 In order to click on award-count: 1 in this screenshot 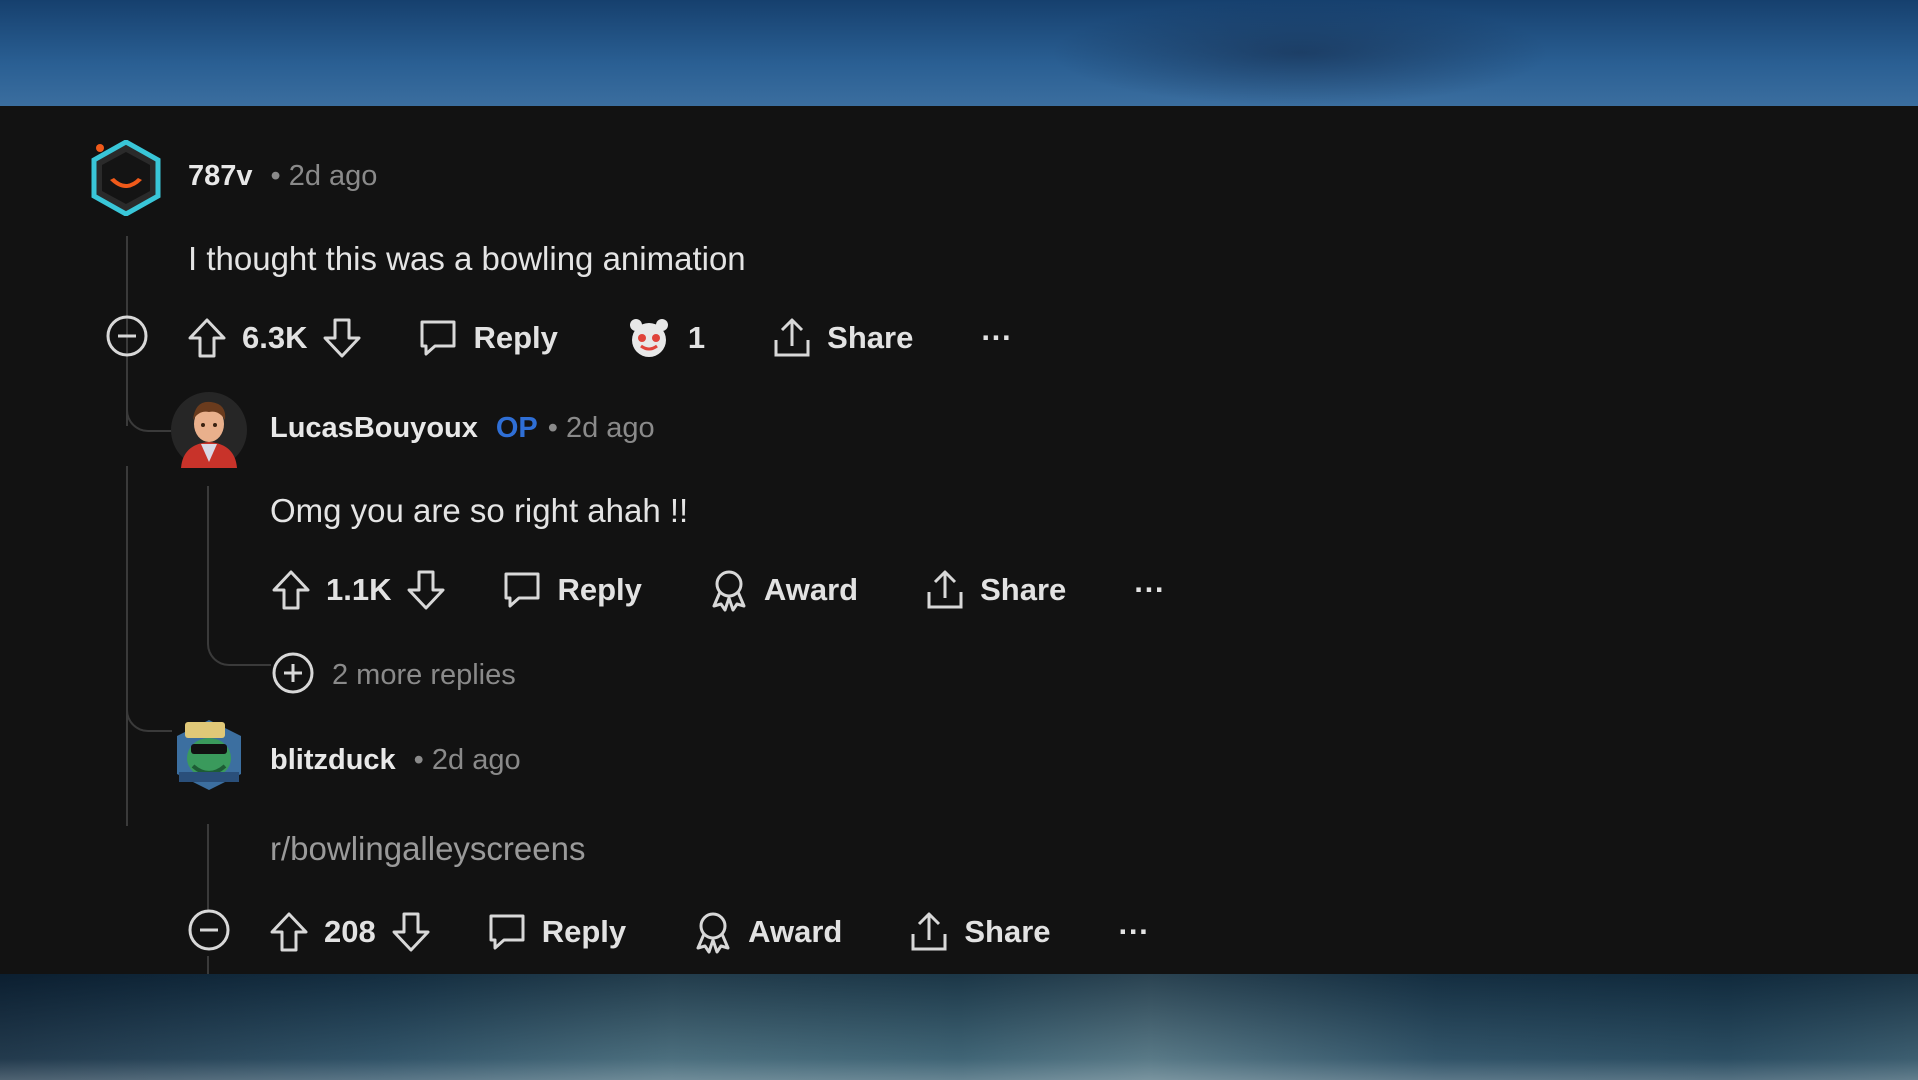, I will do `click(696, 337)`.